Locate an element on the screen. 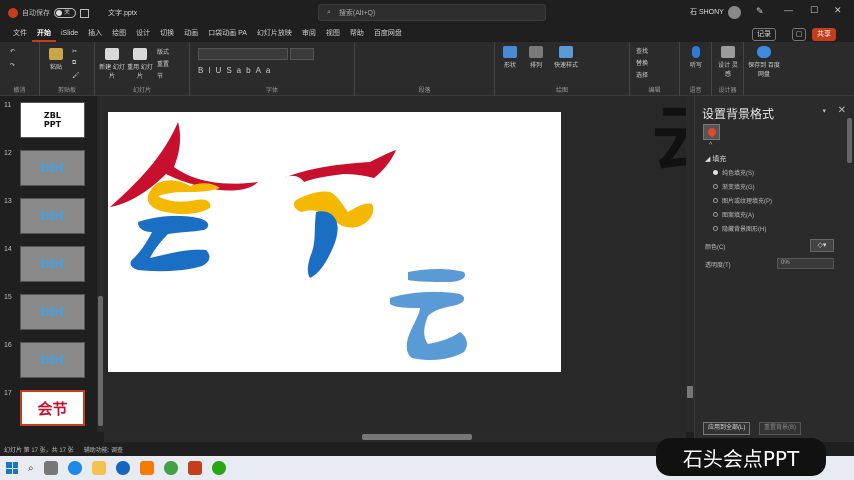 This screenshot has width=854, height=480. tab-2: iSlide is located at coordinates (69, 34).